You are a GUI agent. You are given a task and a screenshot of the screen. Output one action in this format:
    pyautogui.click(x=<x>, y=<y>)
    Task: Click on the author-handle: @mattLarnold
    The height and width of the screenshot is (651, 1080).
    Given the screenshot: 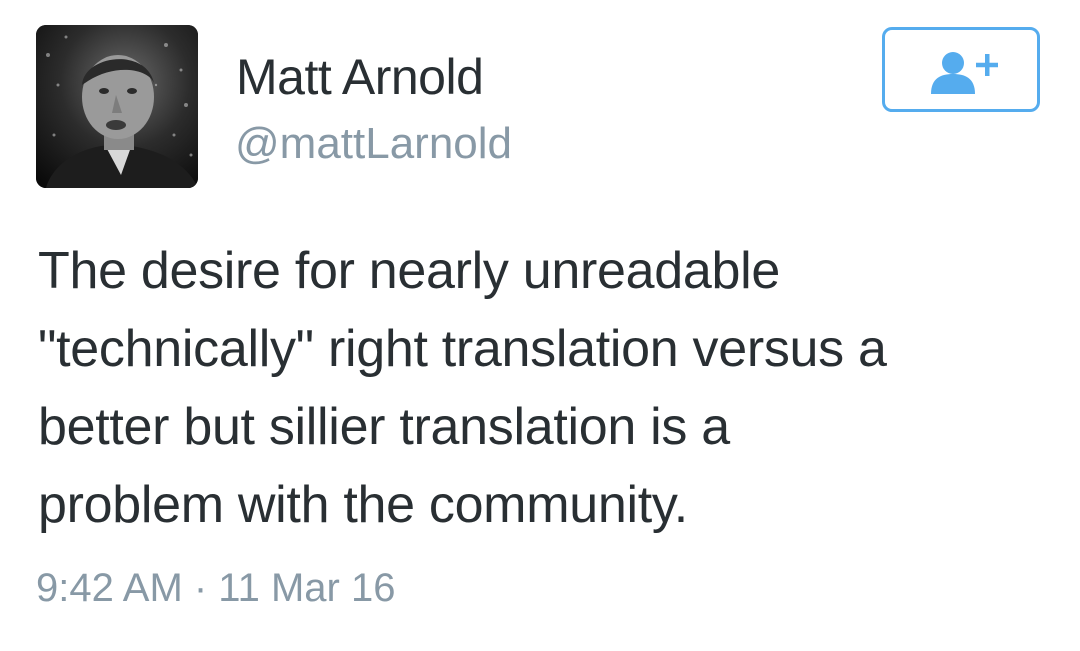 What is the action you would take?
    pyautogui.click(x=373, y=144)
    